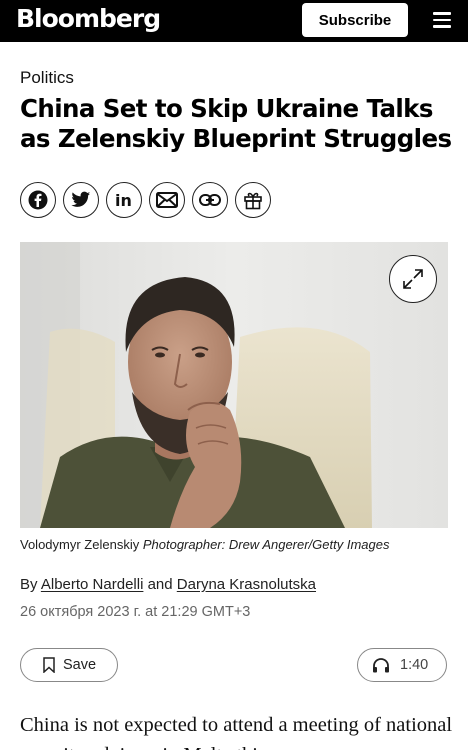 This screenshot has width=468, height=750. I want to click on headphones-icon, so click(381, 665).